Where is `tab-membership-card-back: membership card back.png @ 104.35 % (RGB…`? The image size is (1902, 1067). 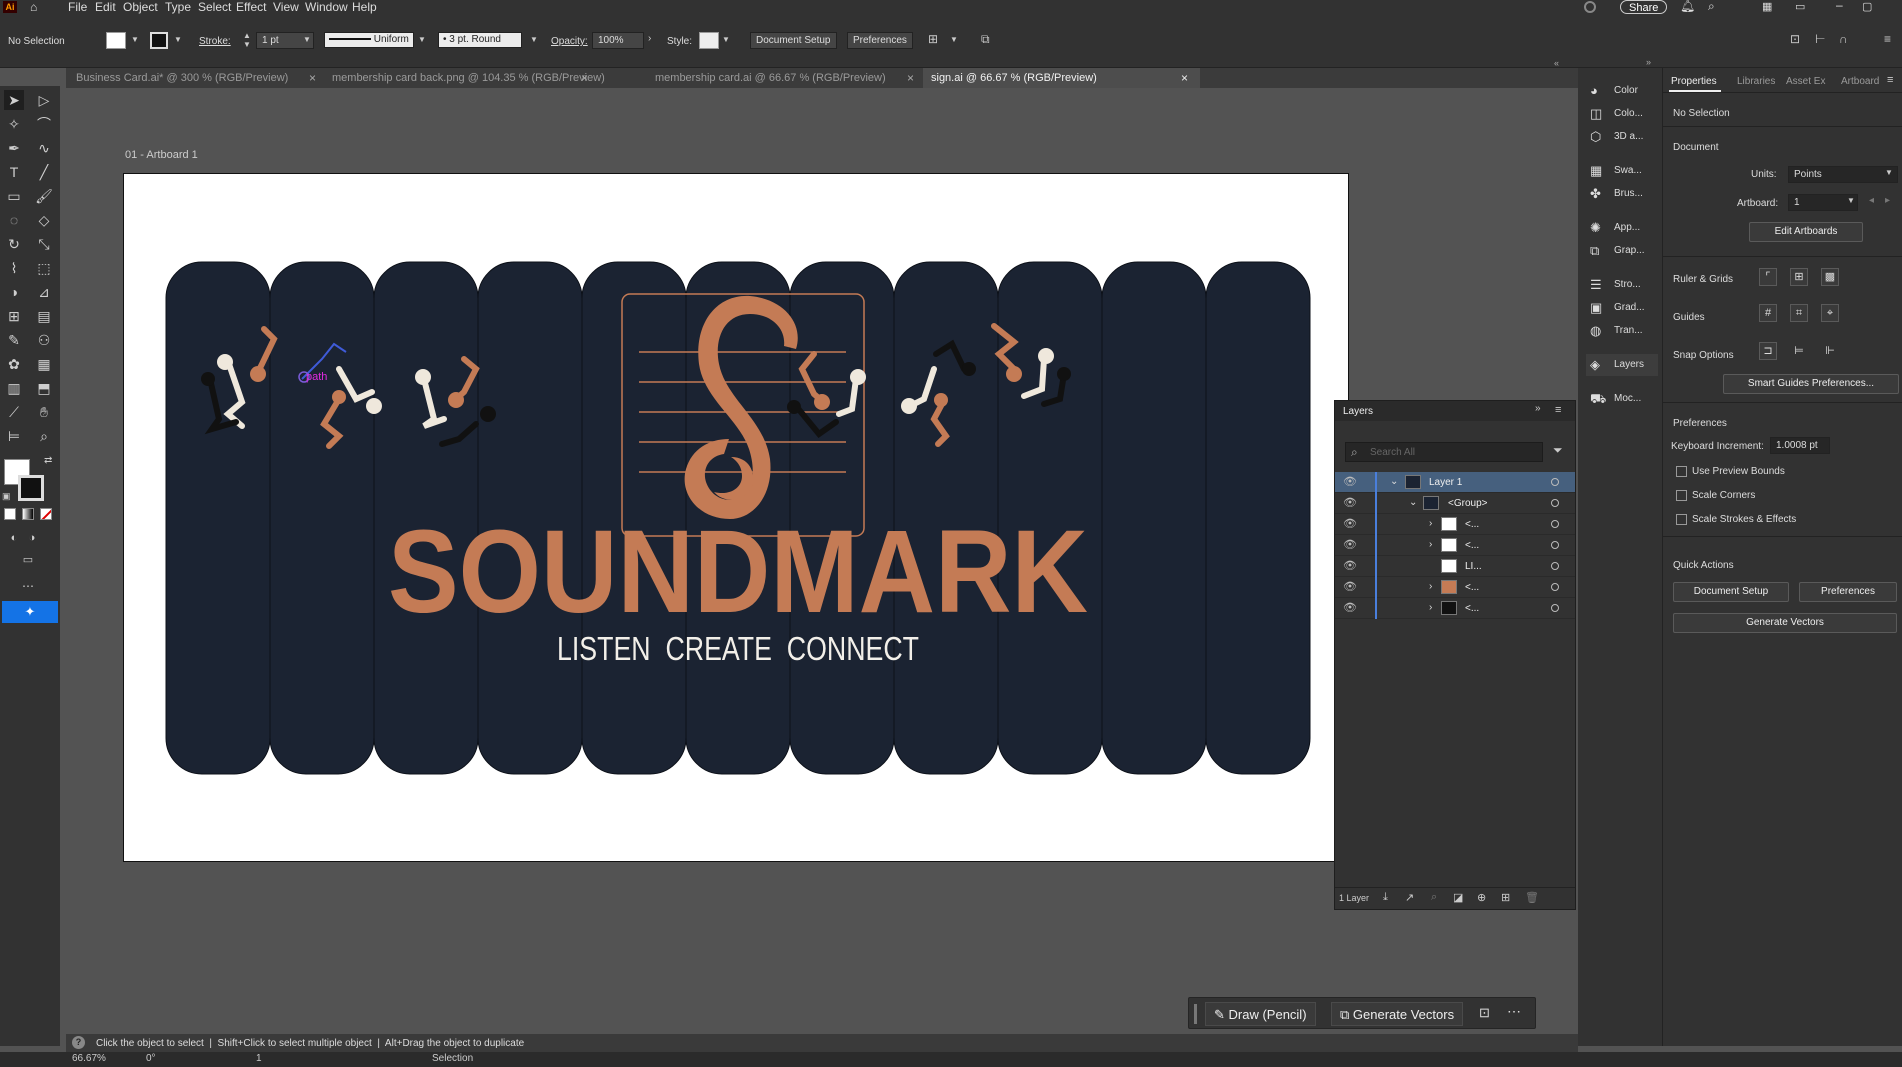 tab-membership-card-back: membership card back.png @ 104.35 % (RGB… is located at coordinates (468, 78).